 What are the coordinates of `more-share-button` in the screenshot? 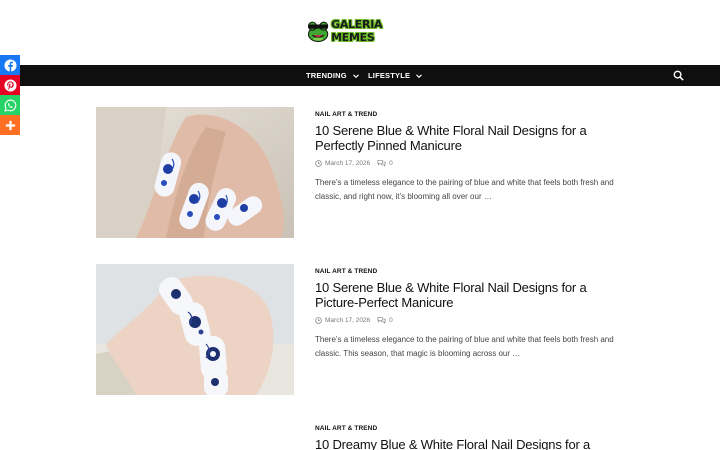 It's located at (10, 125).